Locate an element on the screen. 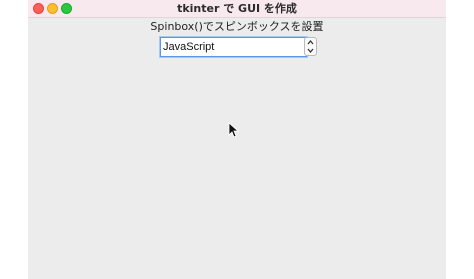 The height and width of the screenshot is (279, 474). spinbox is located at coordinates (238, 47).